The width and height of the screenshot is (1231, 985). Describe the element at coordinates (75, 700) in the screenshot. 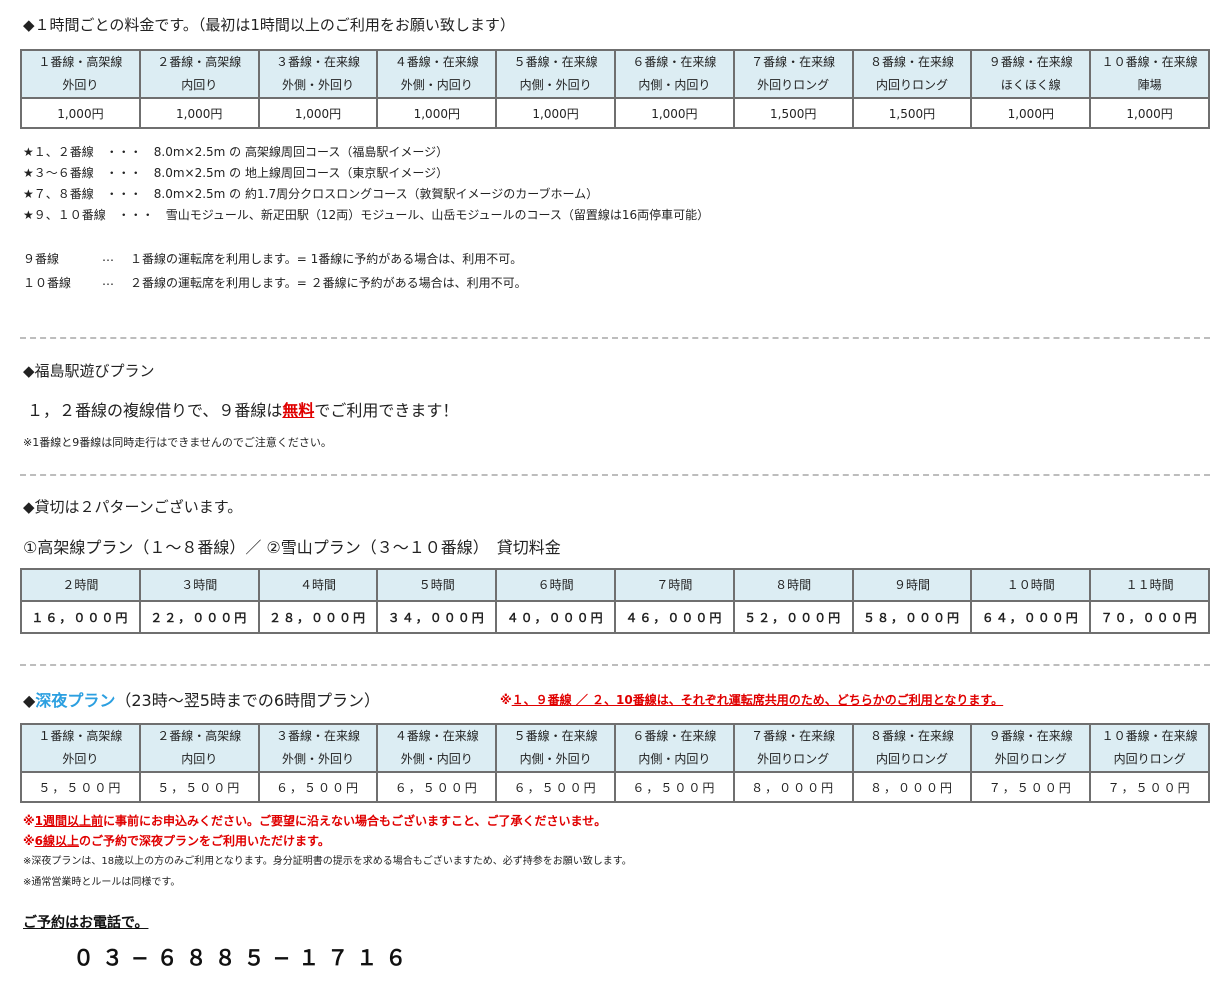

I see `late-night-plan-title: 深夜プラン` at that location.